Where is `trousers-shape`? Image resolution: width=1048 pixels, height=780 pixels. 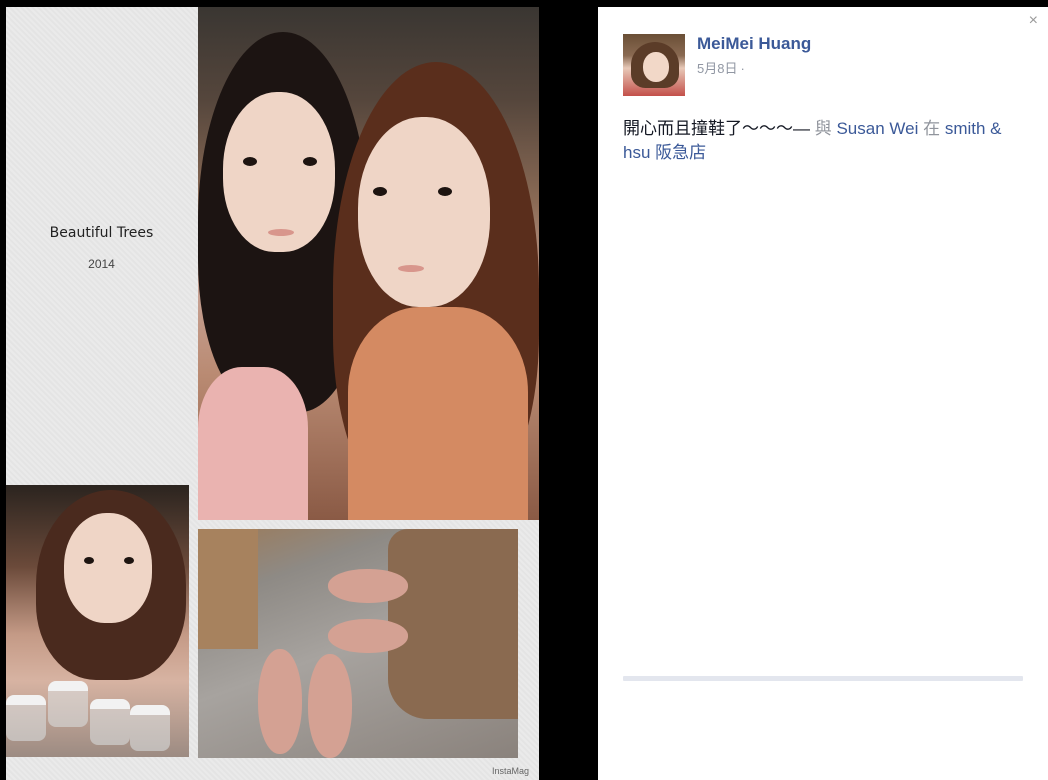
trousers-shape is located at coordinates (453, 624).